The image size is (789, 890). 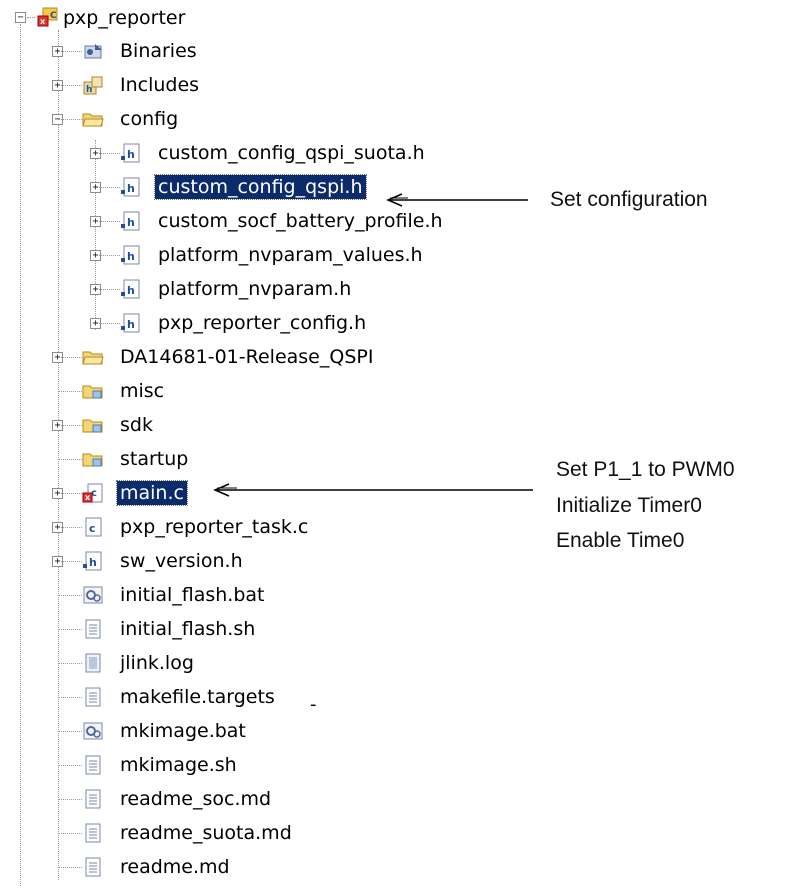 I want to click on c-file-icon: c, so click(x=93, y=527).